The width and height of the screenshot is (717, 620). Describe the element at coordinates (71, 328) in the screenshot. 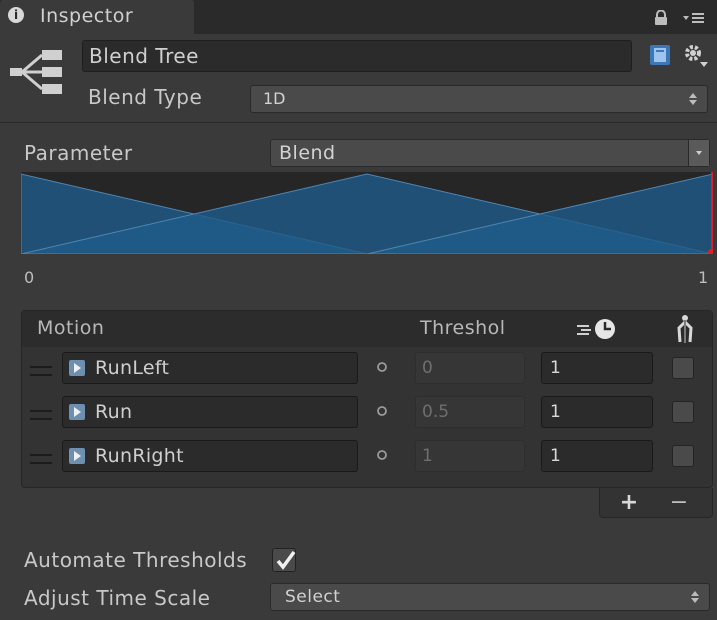

I see `column-motion: Motion` at that location.